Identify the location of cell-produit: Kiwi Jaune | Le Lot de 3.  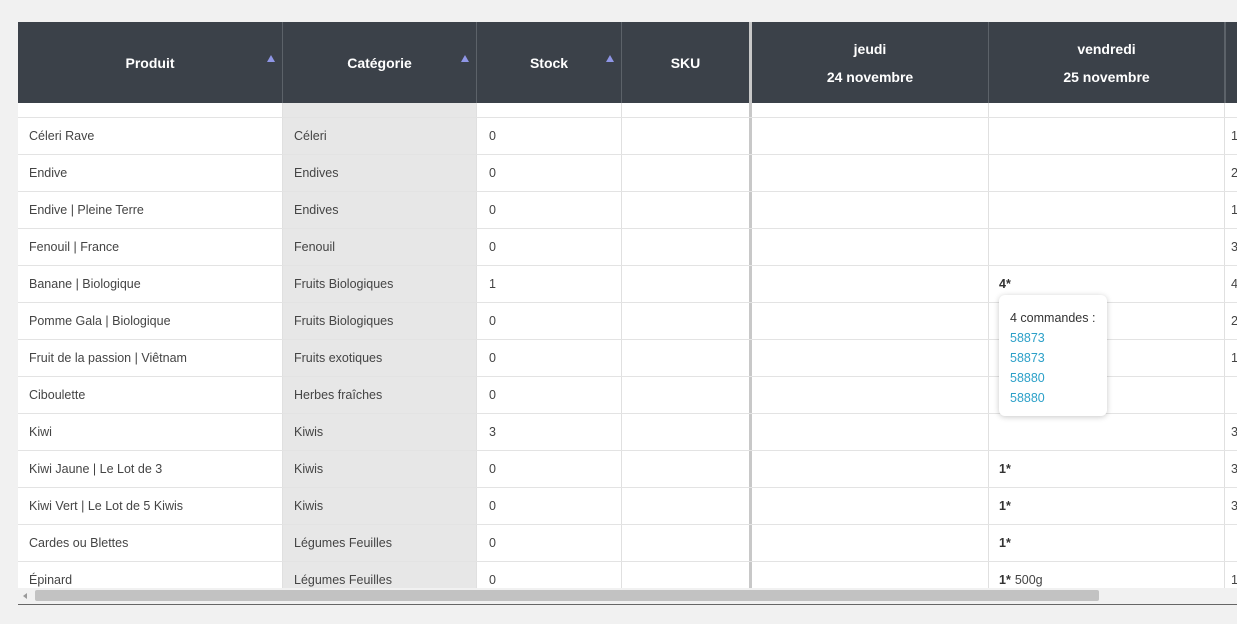
(150, 469).